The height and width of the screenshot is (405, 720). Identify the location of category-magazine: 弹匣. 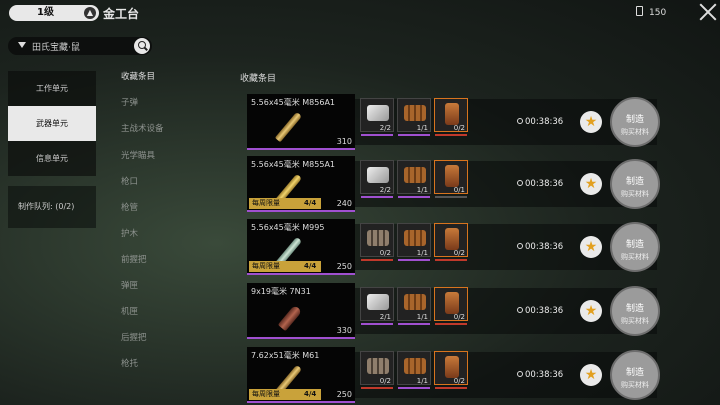
(129, 285).